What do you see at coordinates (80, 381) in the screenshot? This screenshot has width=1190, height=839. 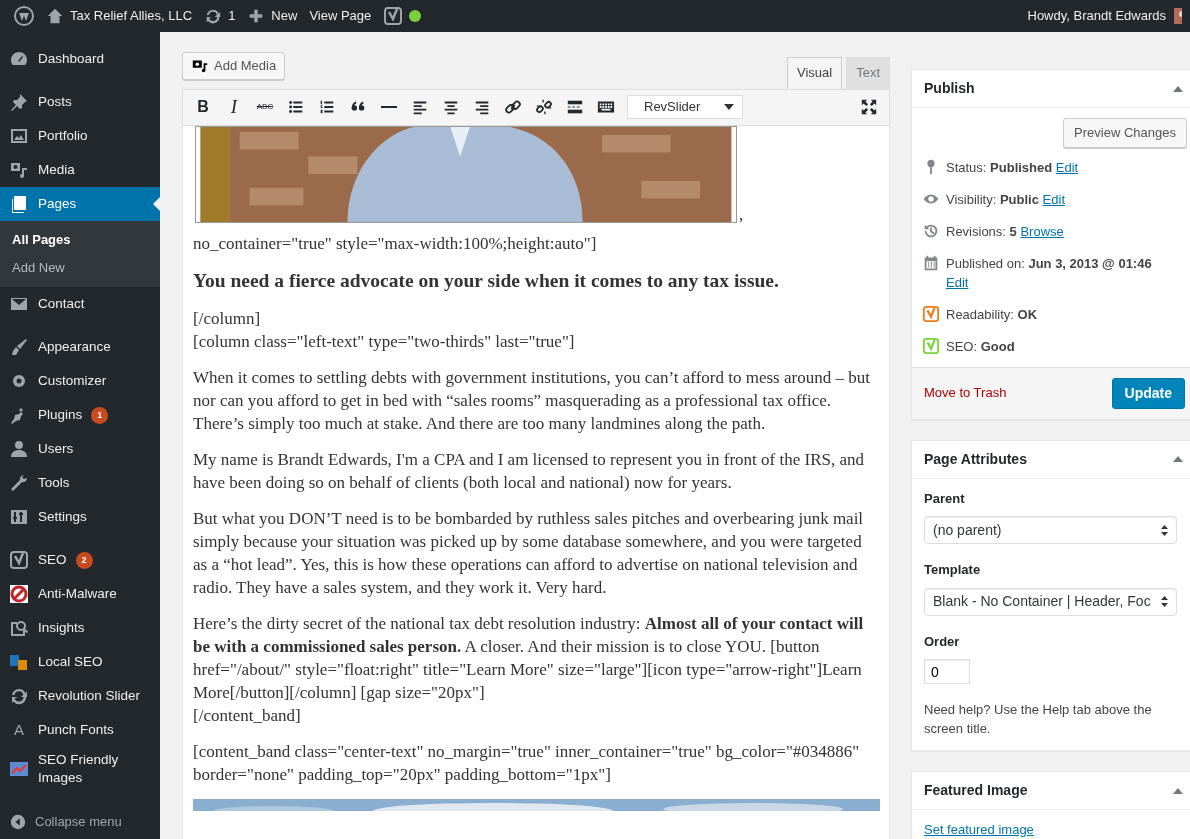 I see `sidebar-item: Customizer` at bounding box center [80, 381].